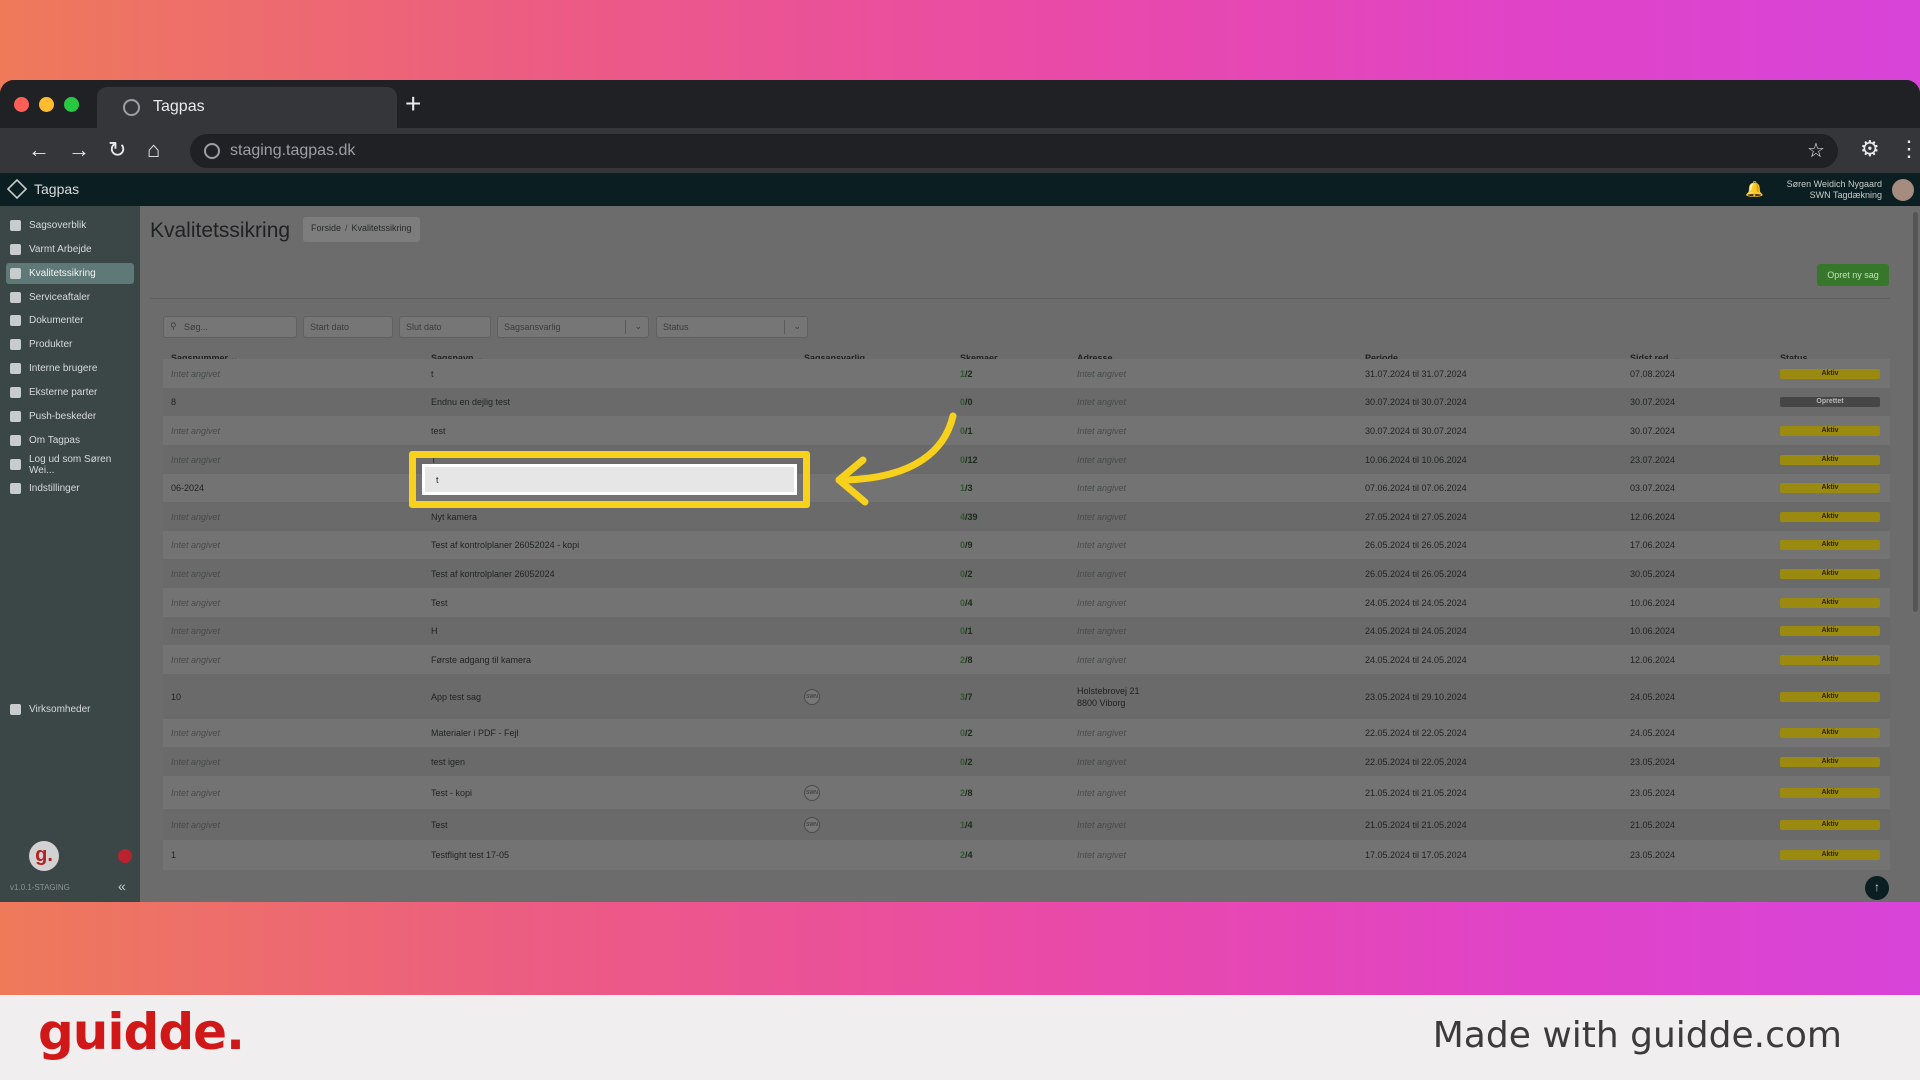 The image size is (1920, 1080). I want to click on background-band, so click(960, 947).